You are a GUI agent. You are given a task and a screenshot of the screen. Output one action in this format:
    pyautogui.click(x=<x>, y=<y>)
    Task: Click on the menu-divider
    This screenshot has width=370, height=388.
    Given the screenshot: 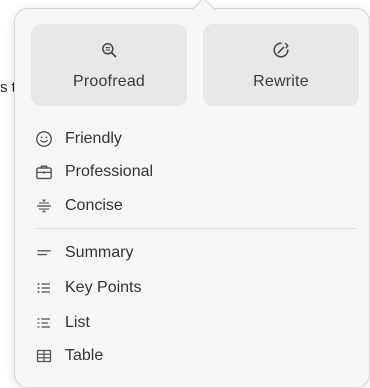 What is the action you would take?
    pyautogui.click(x=195, y=228)
    